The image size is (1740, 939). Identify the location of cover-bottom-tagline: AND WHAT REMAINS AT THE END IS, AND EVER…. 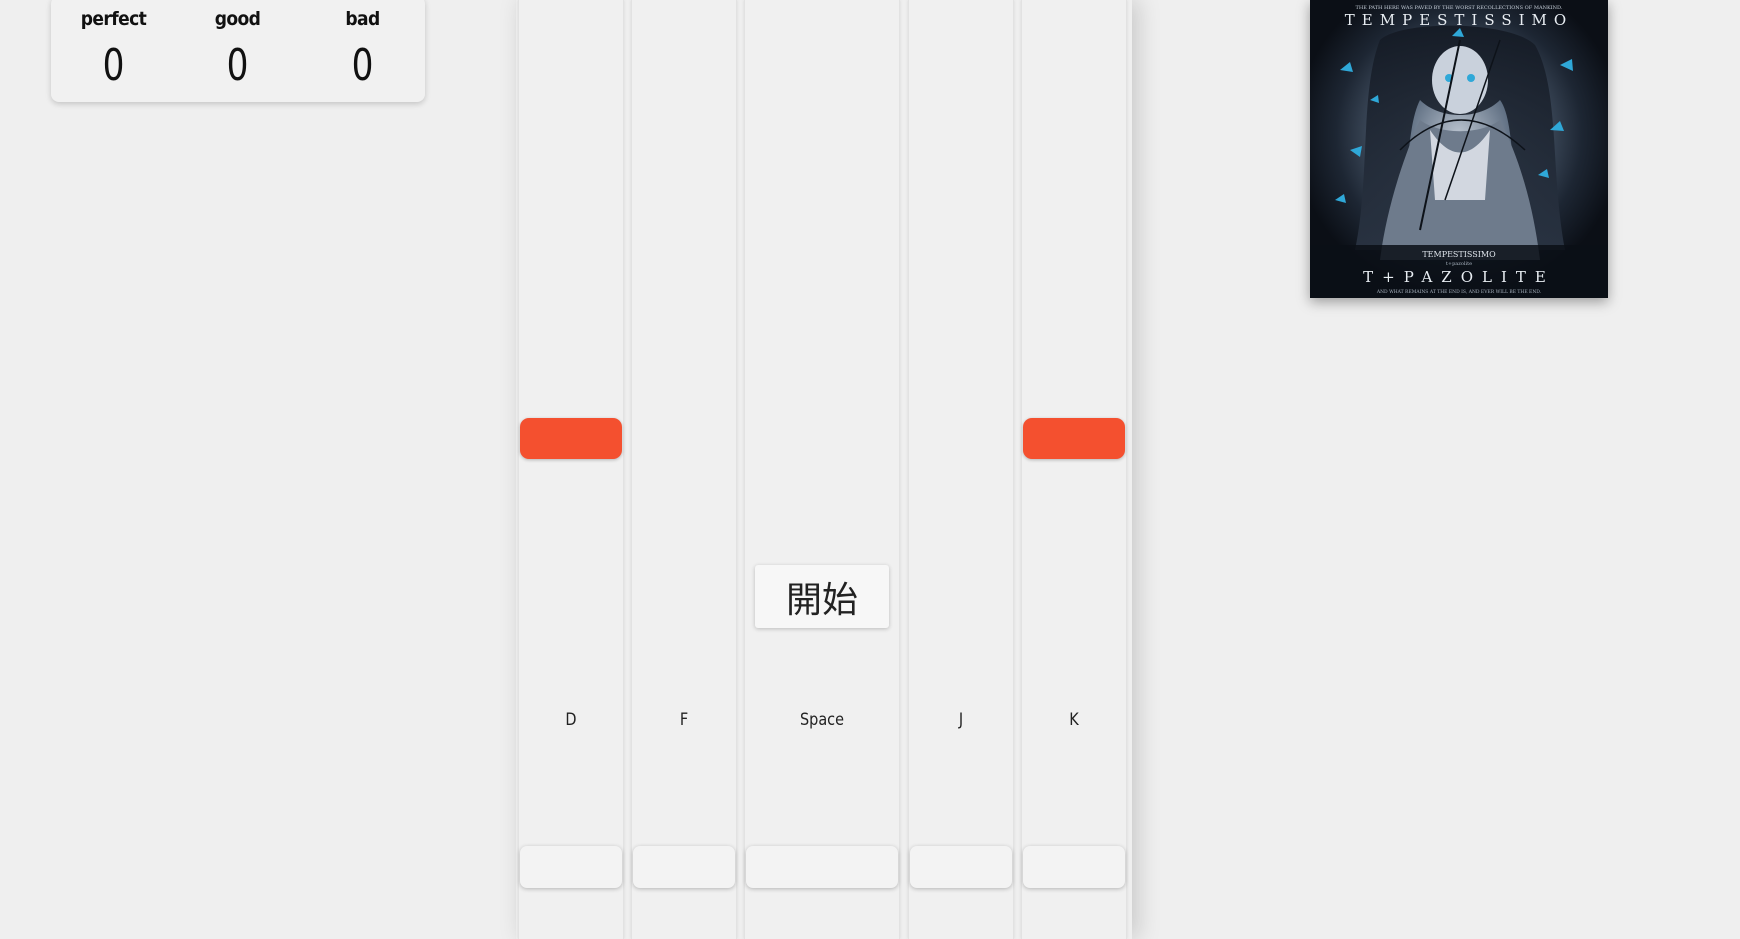
(1459, 292).